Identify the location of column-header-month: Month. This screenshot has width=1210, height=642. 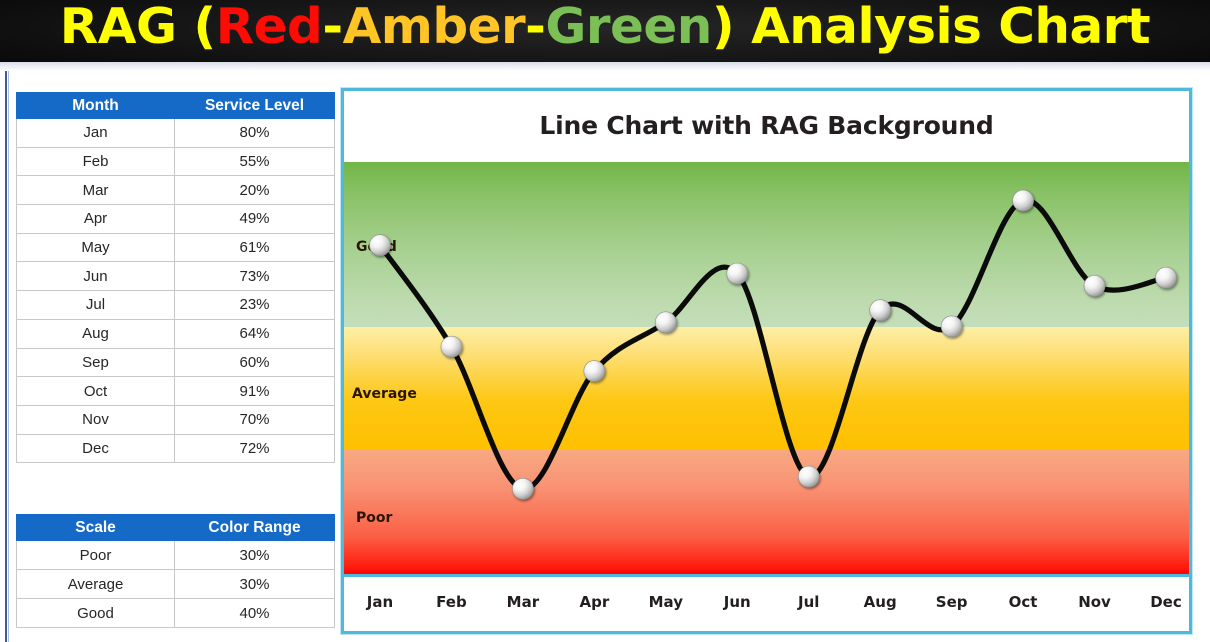
(95, 105).